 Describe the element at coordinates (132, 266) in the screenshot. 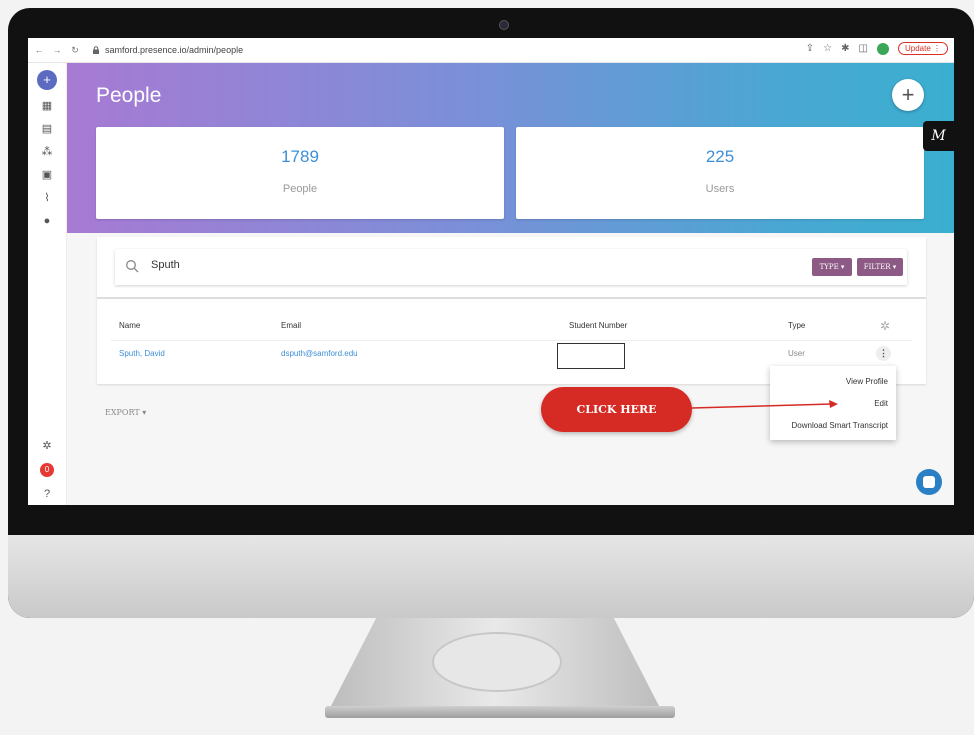

I see `search-icon` at that location.